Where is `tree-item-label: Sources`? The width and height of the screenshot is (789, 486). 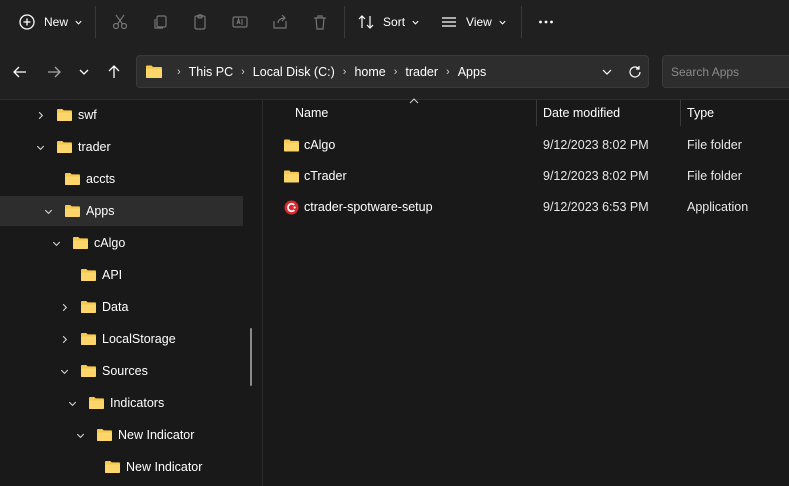 tree-item-label: Sources is located at coordinates (125, 371).